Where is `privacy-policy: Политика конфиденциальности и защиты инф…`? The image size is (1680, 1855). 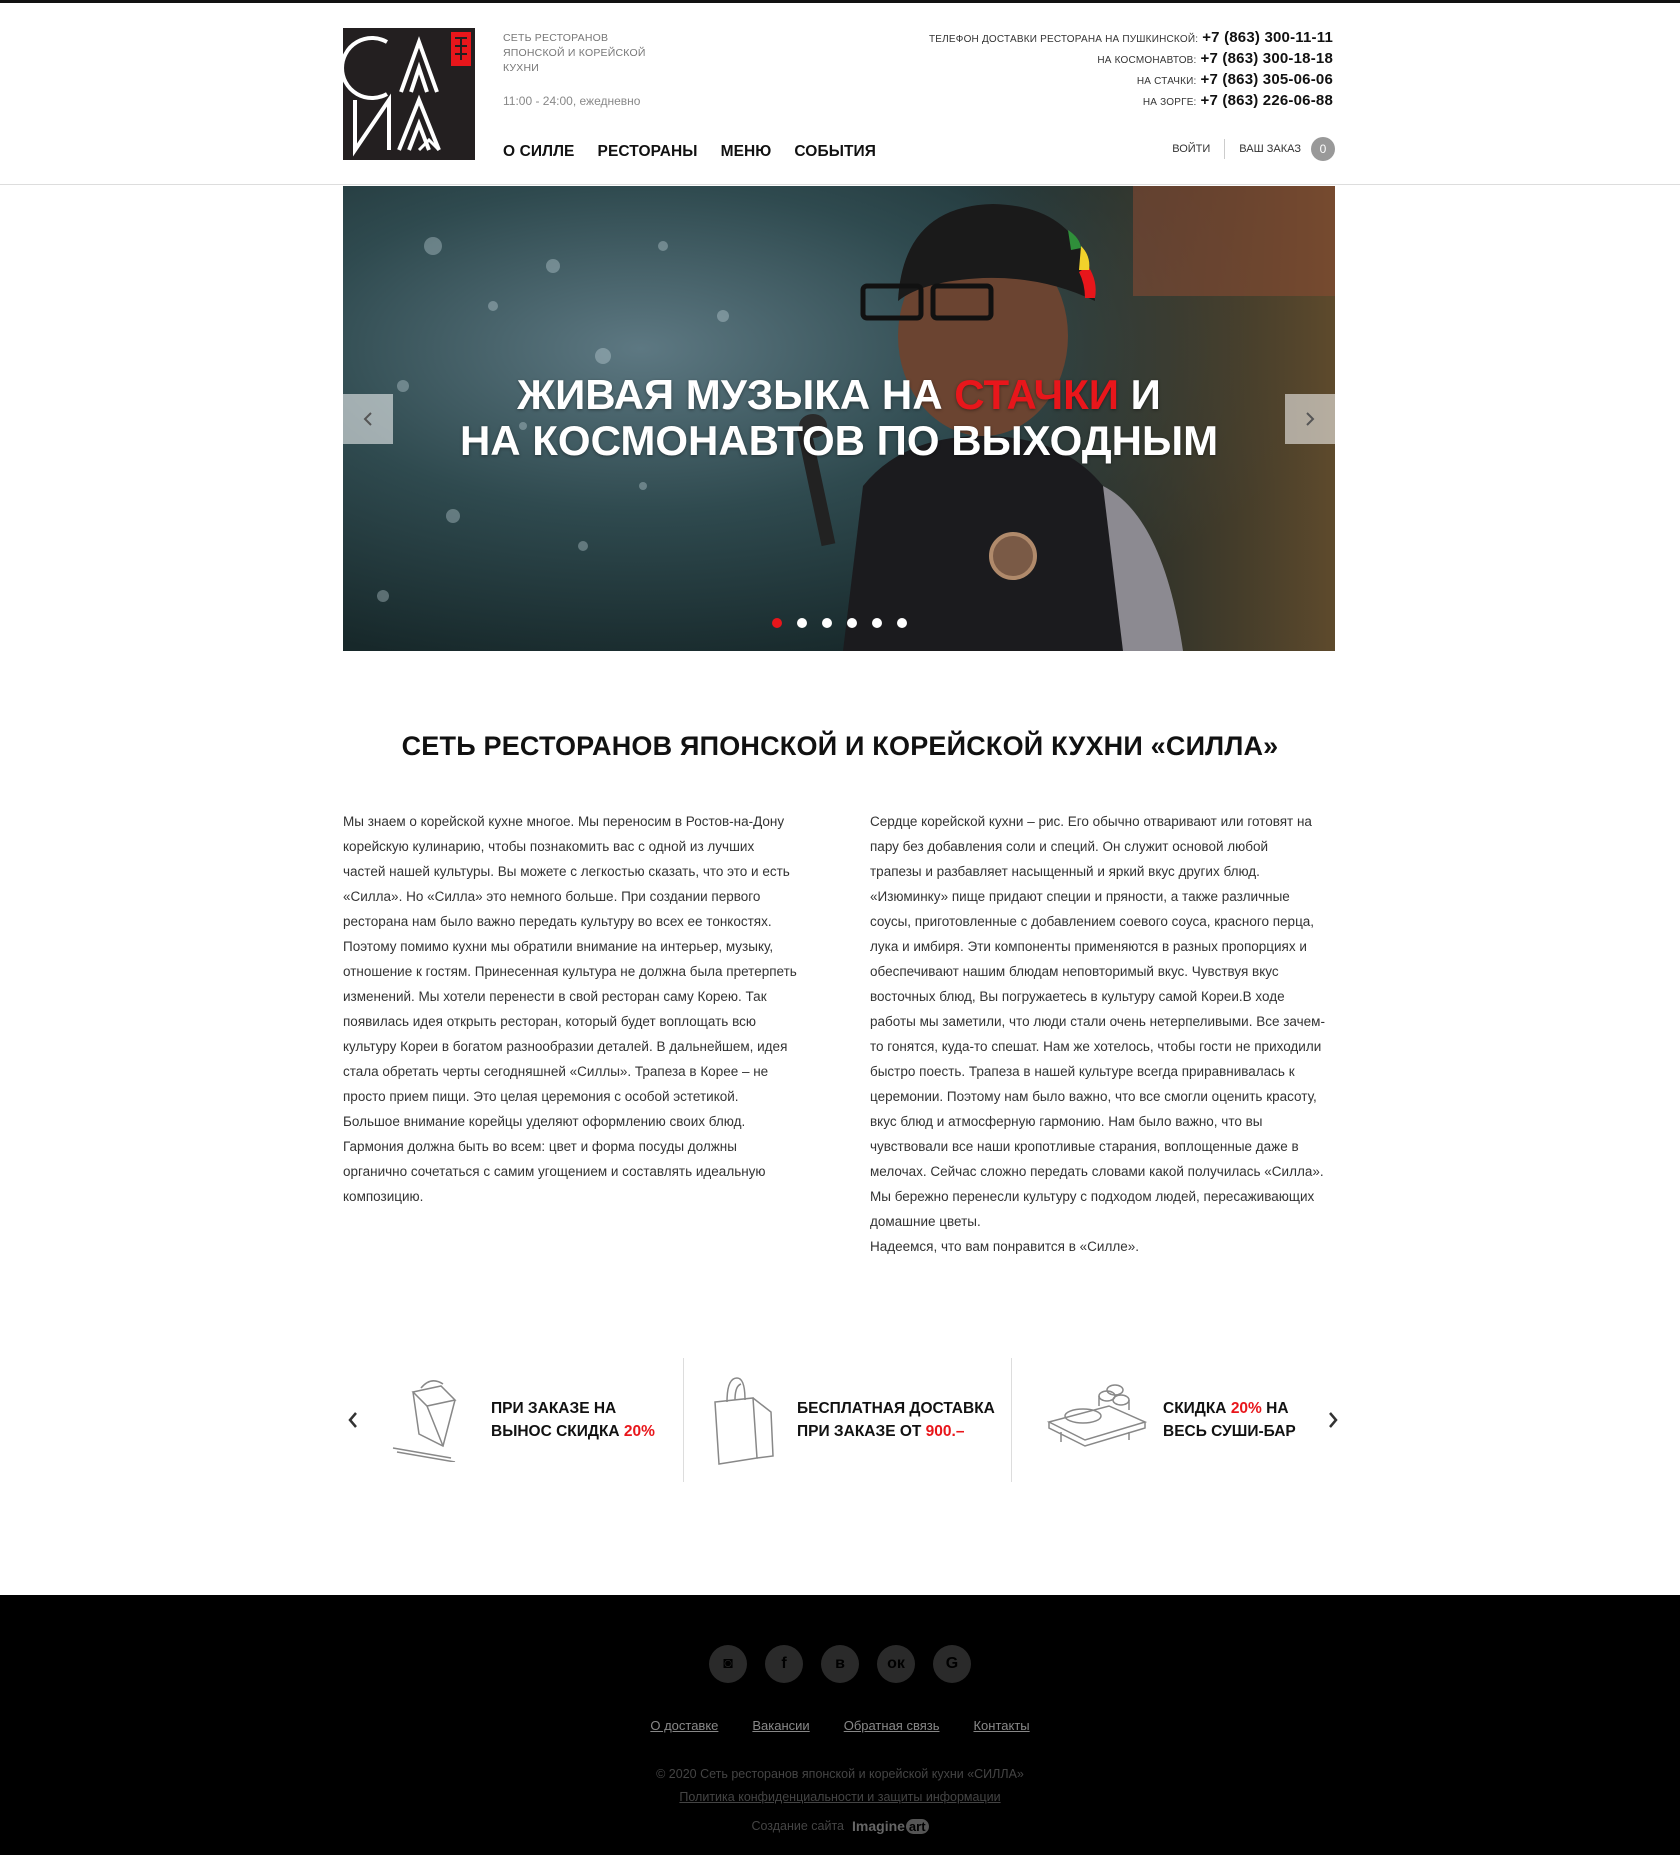 privacy-policy: Политика конфиденциальности и защиты инф… is located at coordinates (840, 1797).